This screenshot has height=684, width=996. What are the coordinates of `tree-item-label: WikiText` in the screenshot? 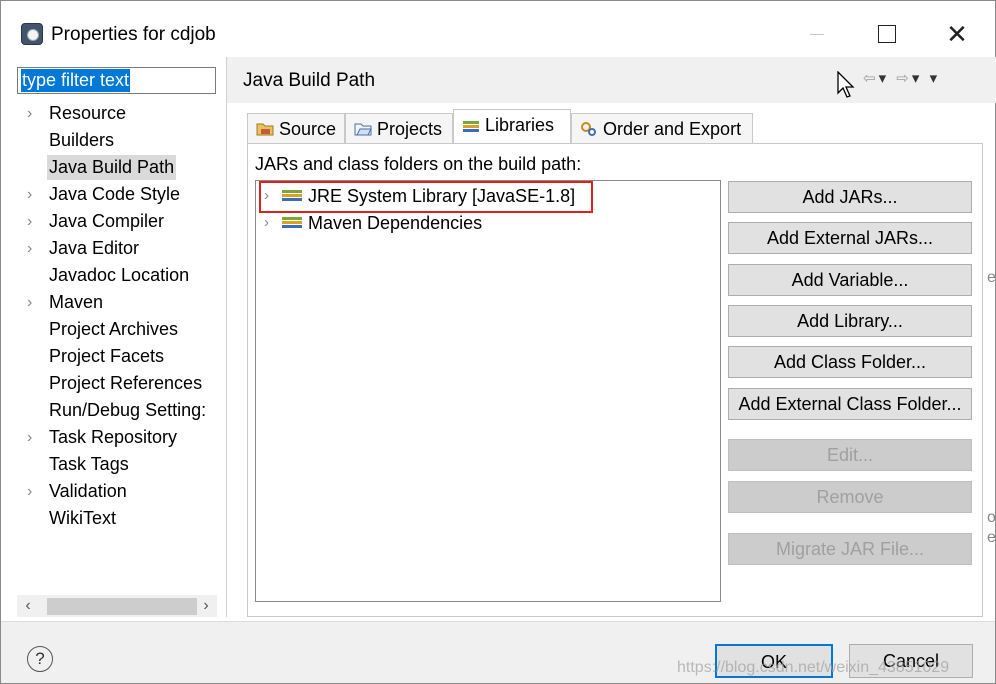 It's located at (82, 518).